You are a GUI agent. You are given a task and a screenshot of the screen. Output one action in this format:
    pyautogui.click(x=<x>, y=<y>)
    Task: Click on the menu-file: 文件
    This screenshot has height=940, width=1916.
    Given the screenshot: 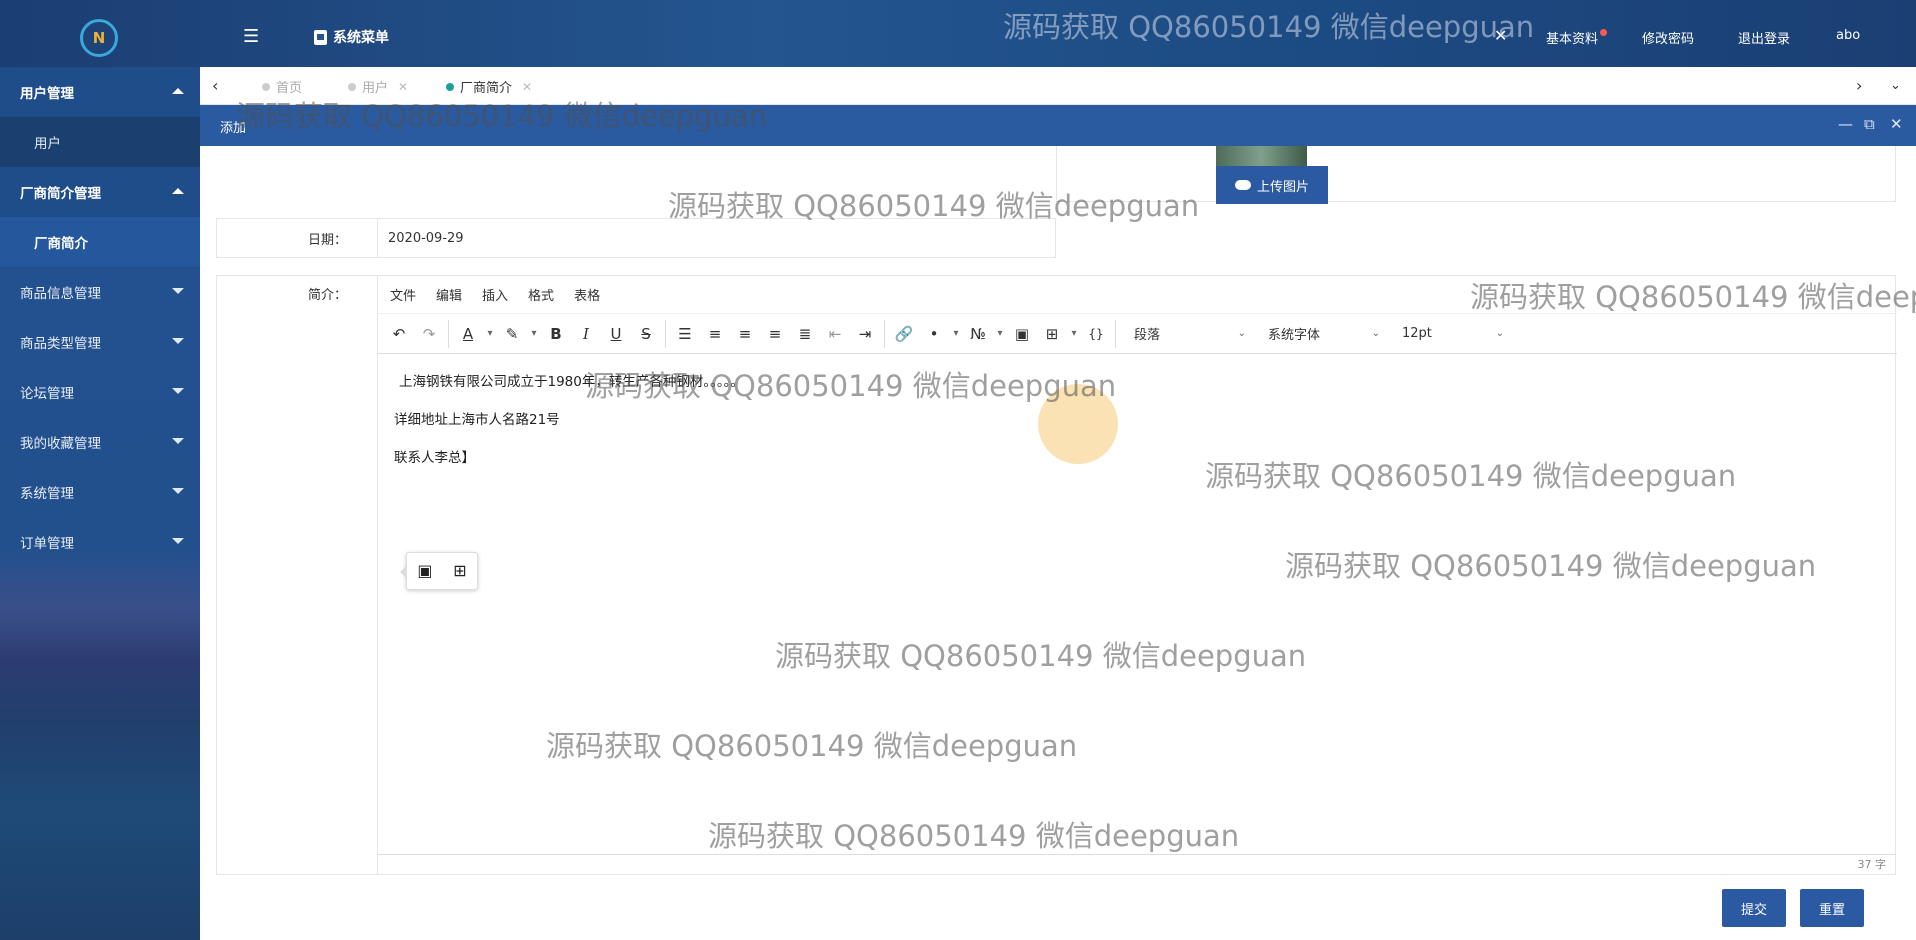 What is the action you would take?
    pyautogui.click(x=403, y=294)
    